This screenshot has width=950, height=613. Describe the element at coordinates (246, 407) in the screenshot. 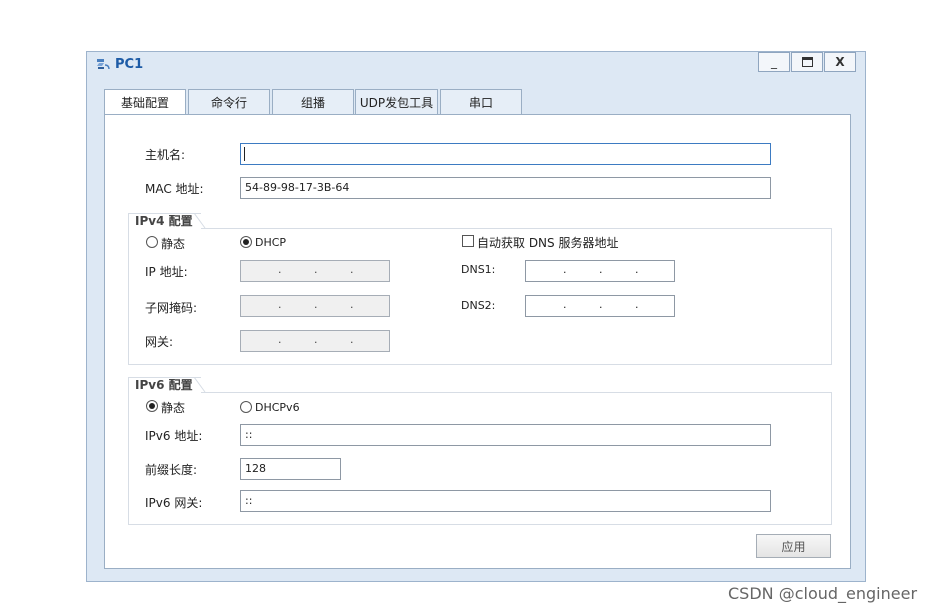

I see `ipv6-dhcpv6-radio` at that location.